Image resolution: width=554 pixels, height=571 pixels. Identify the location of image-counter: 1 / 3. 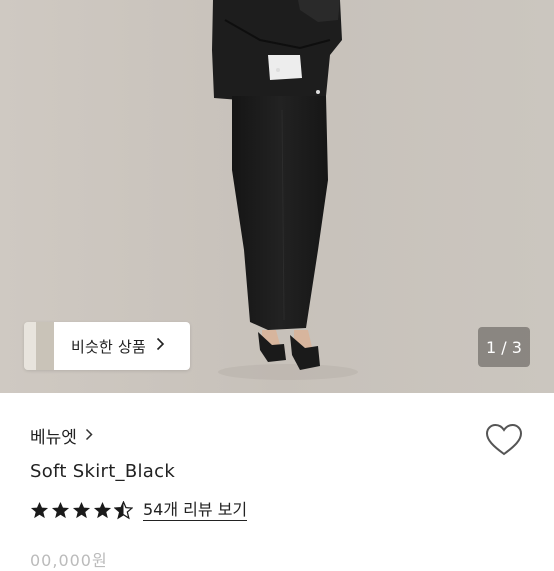
(504, 347).